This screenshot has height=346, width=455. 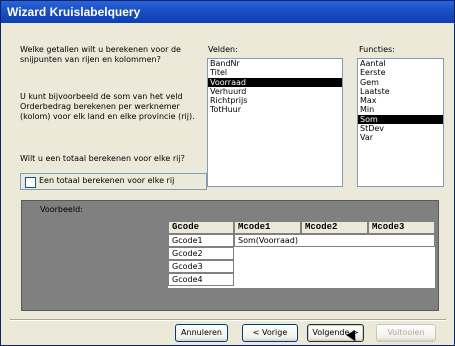 What do you see at coordinates (400, 109) in the screenshot?
I see `function-option: Min` at bounding box center [400, 109].